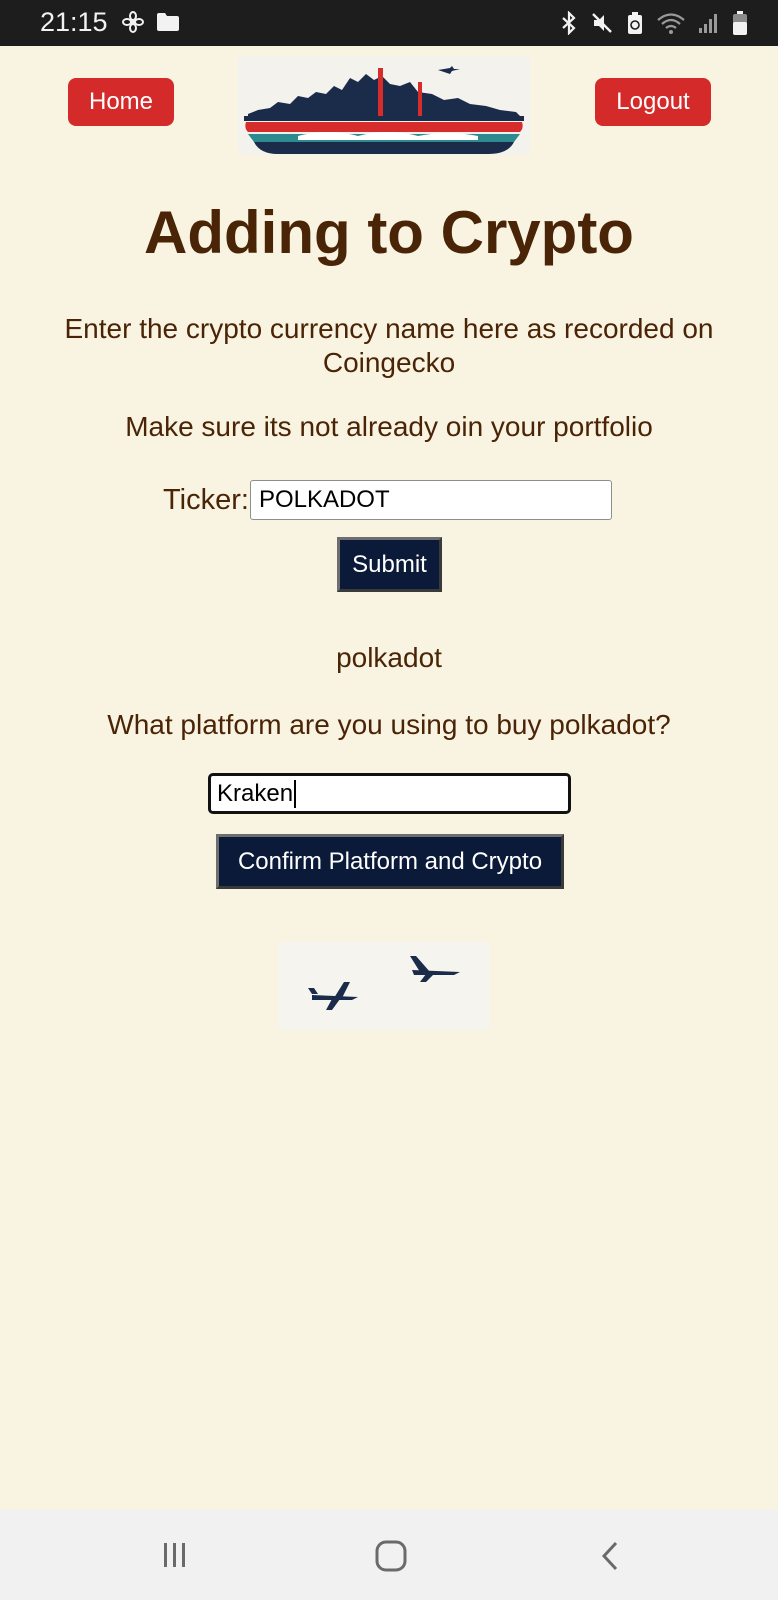  Describe the element at coordinates (255, 793) in the screenshot. I see `platform-value: Kraken` at that location.